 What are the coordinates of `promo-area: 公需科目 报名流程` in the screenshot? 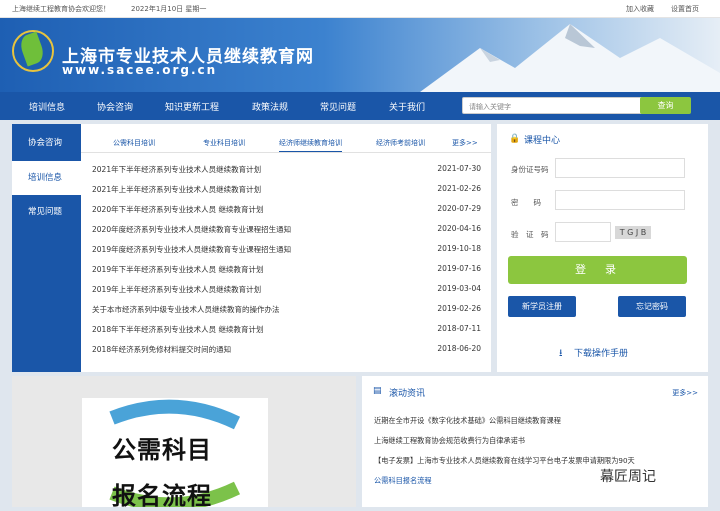 It's located at (184, 443).